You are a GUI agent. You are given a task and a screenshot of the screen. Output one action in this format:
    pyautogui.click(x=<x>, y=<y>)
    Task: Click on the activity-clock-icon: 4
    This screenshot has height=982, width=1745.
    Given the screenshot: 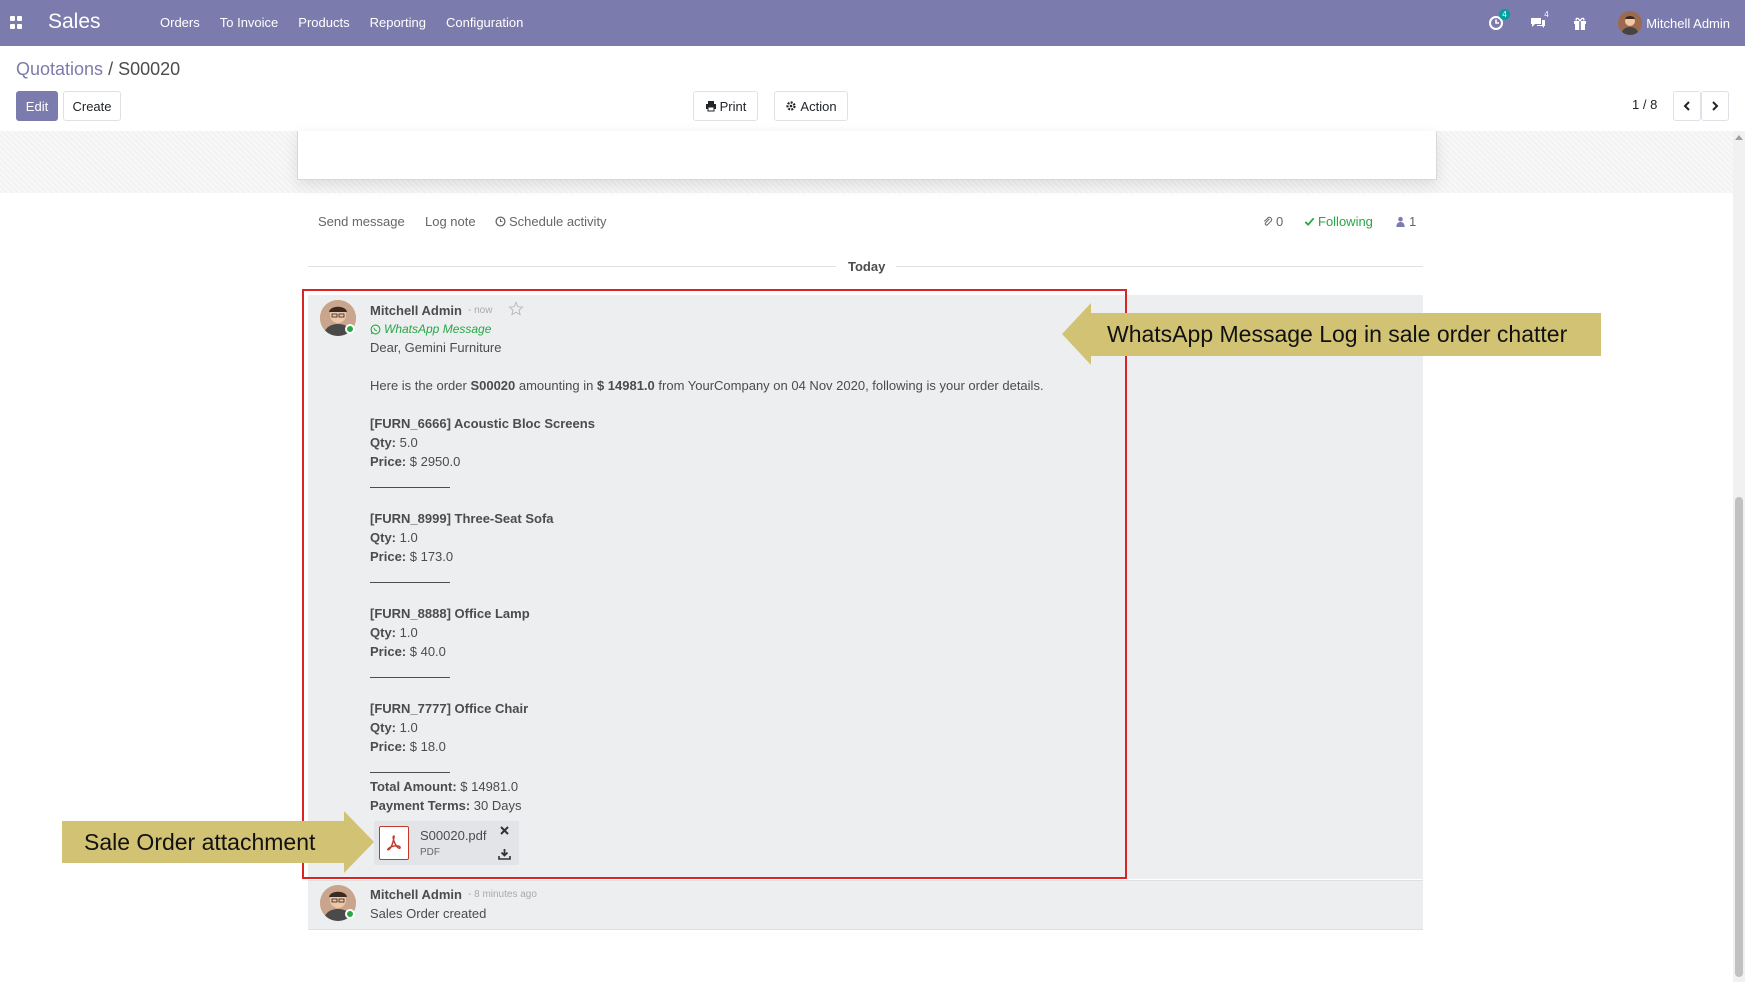 What is the action you would take?
    pyautogui.click(x=1499, y=20)
    